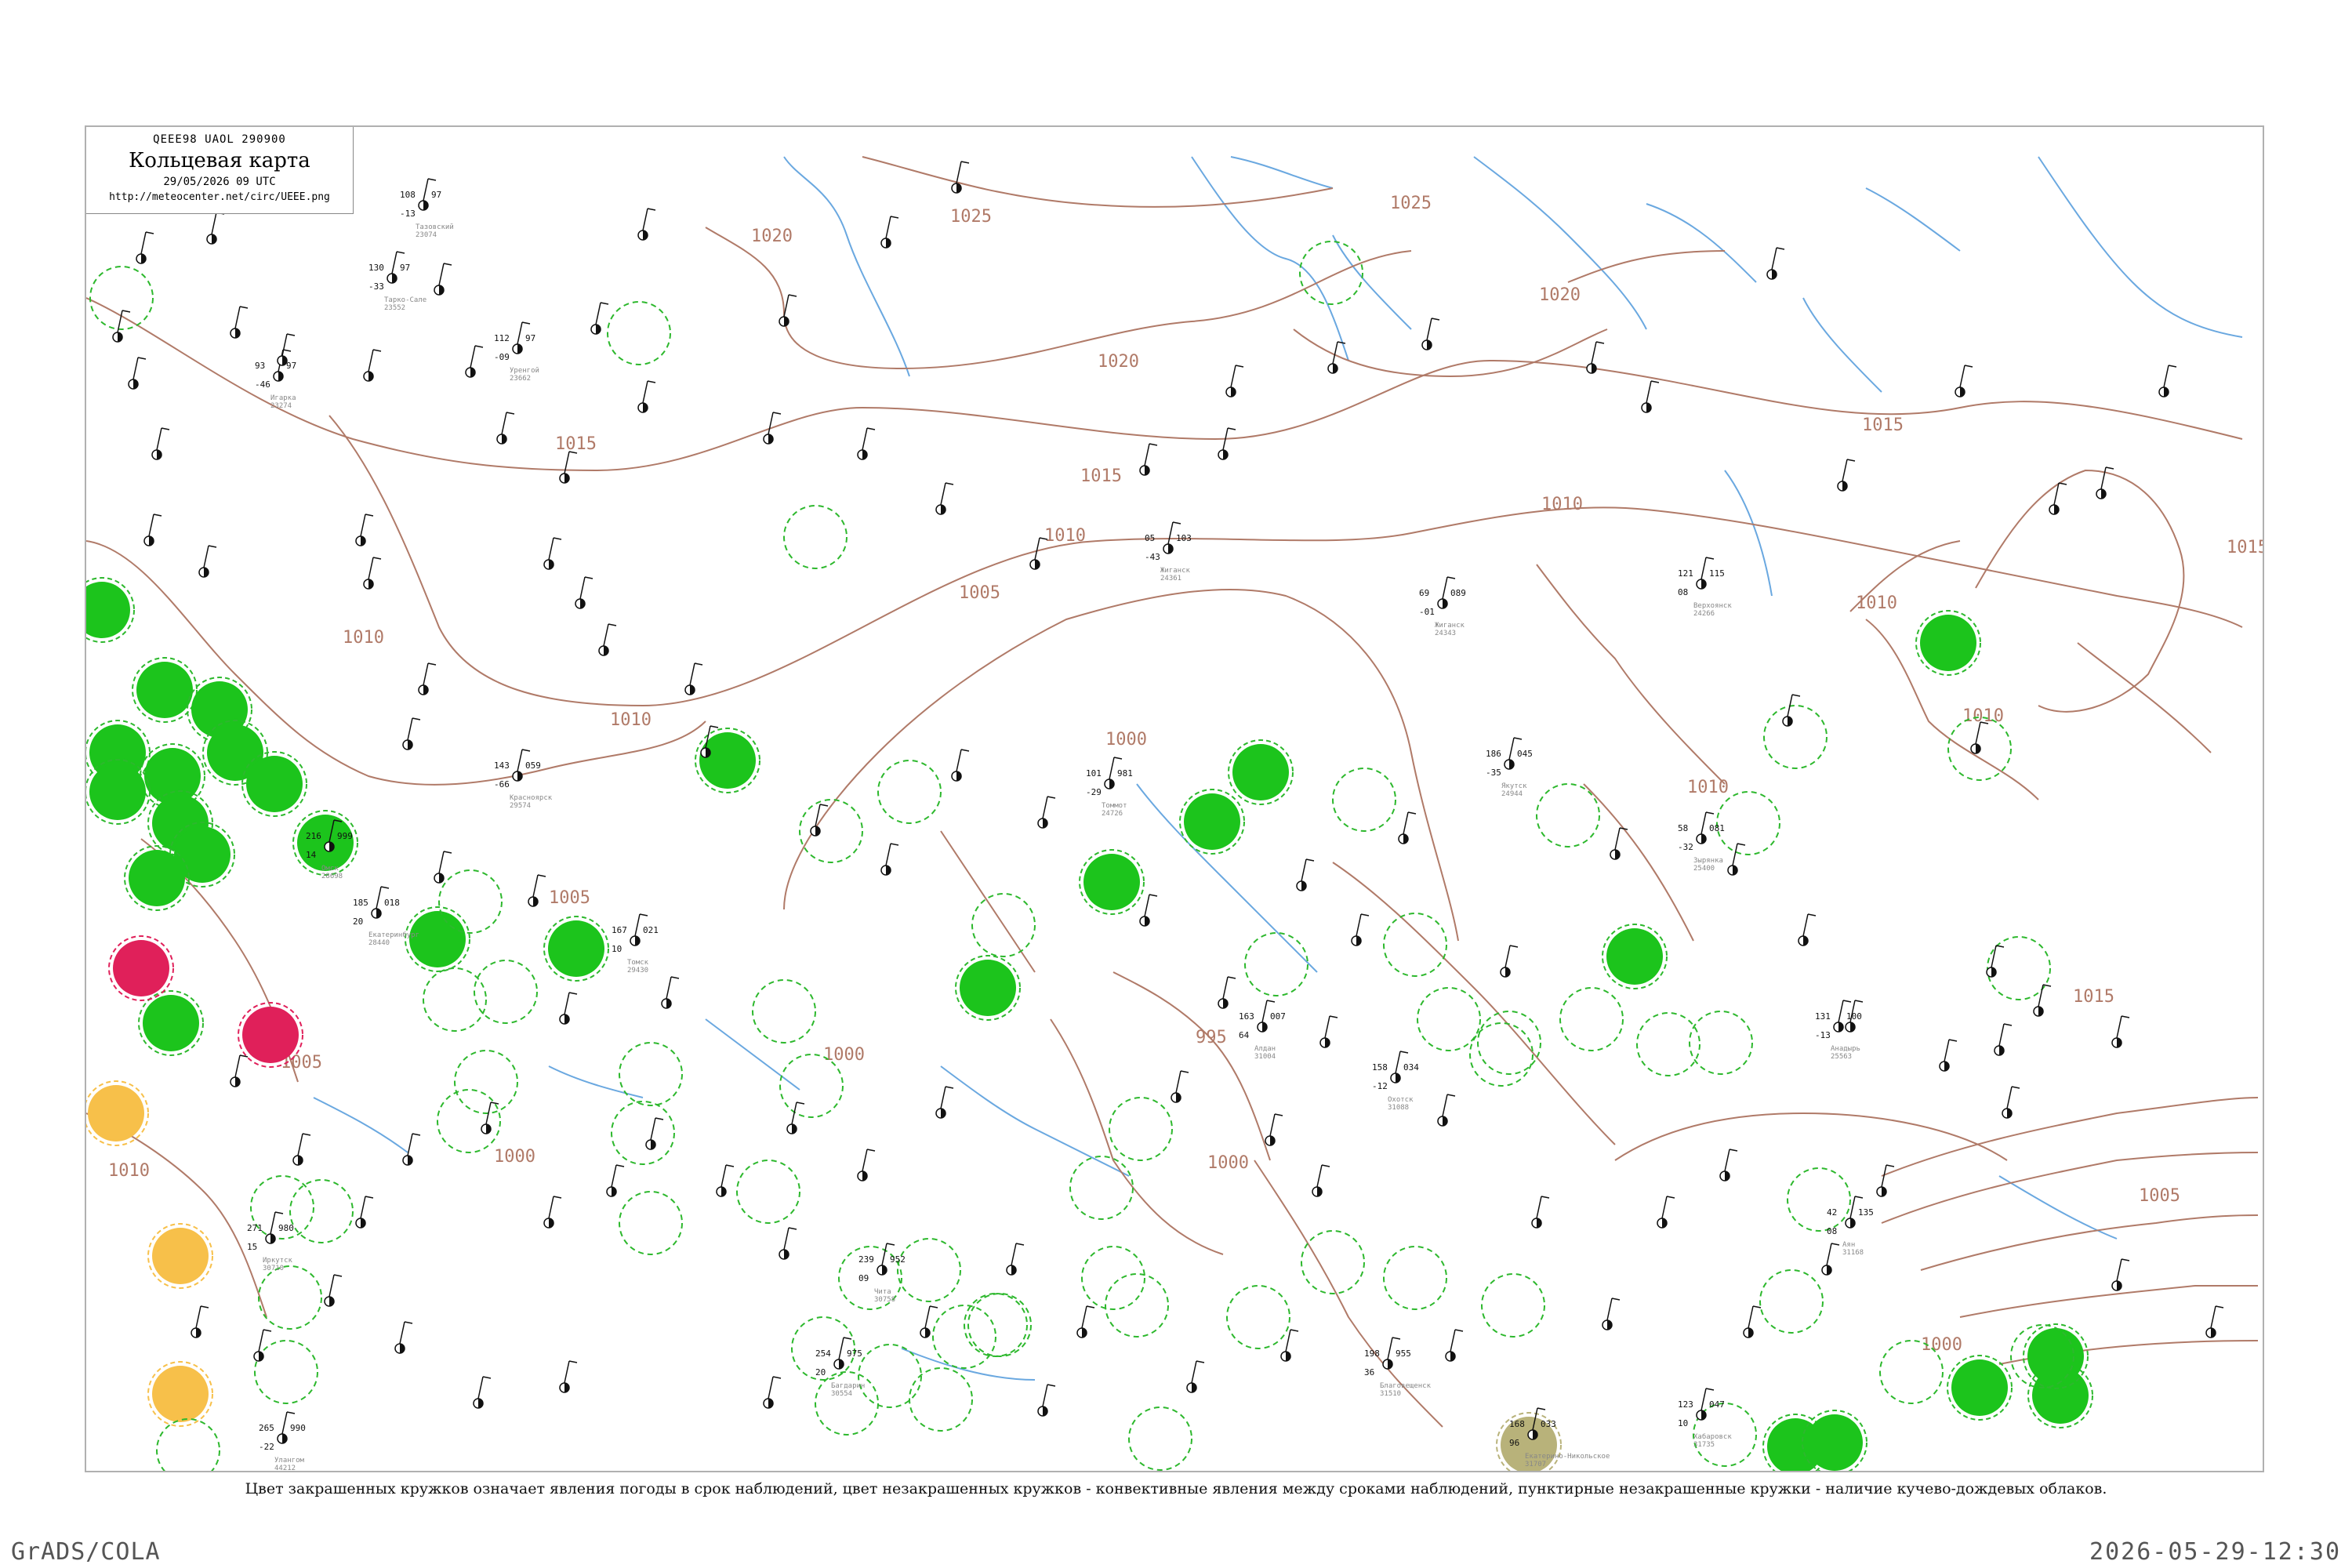 The image size is (2352, 1568). Describe the element at coordinates (516, 352) in the screenshot. I see `station-plot: 112 97 -09Уренгой23662` at that location.